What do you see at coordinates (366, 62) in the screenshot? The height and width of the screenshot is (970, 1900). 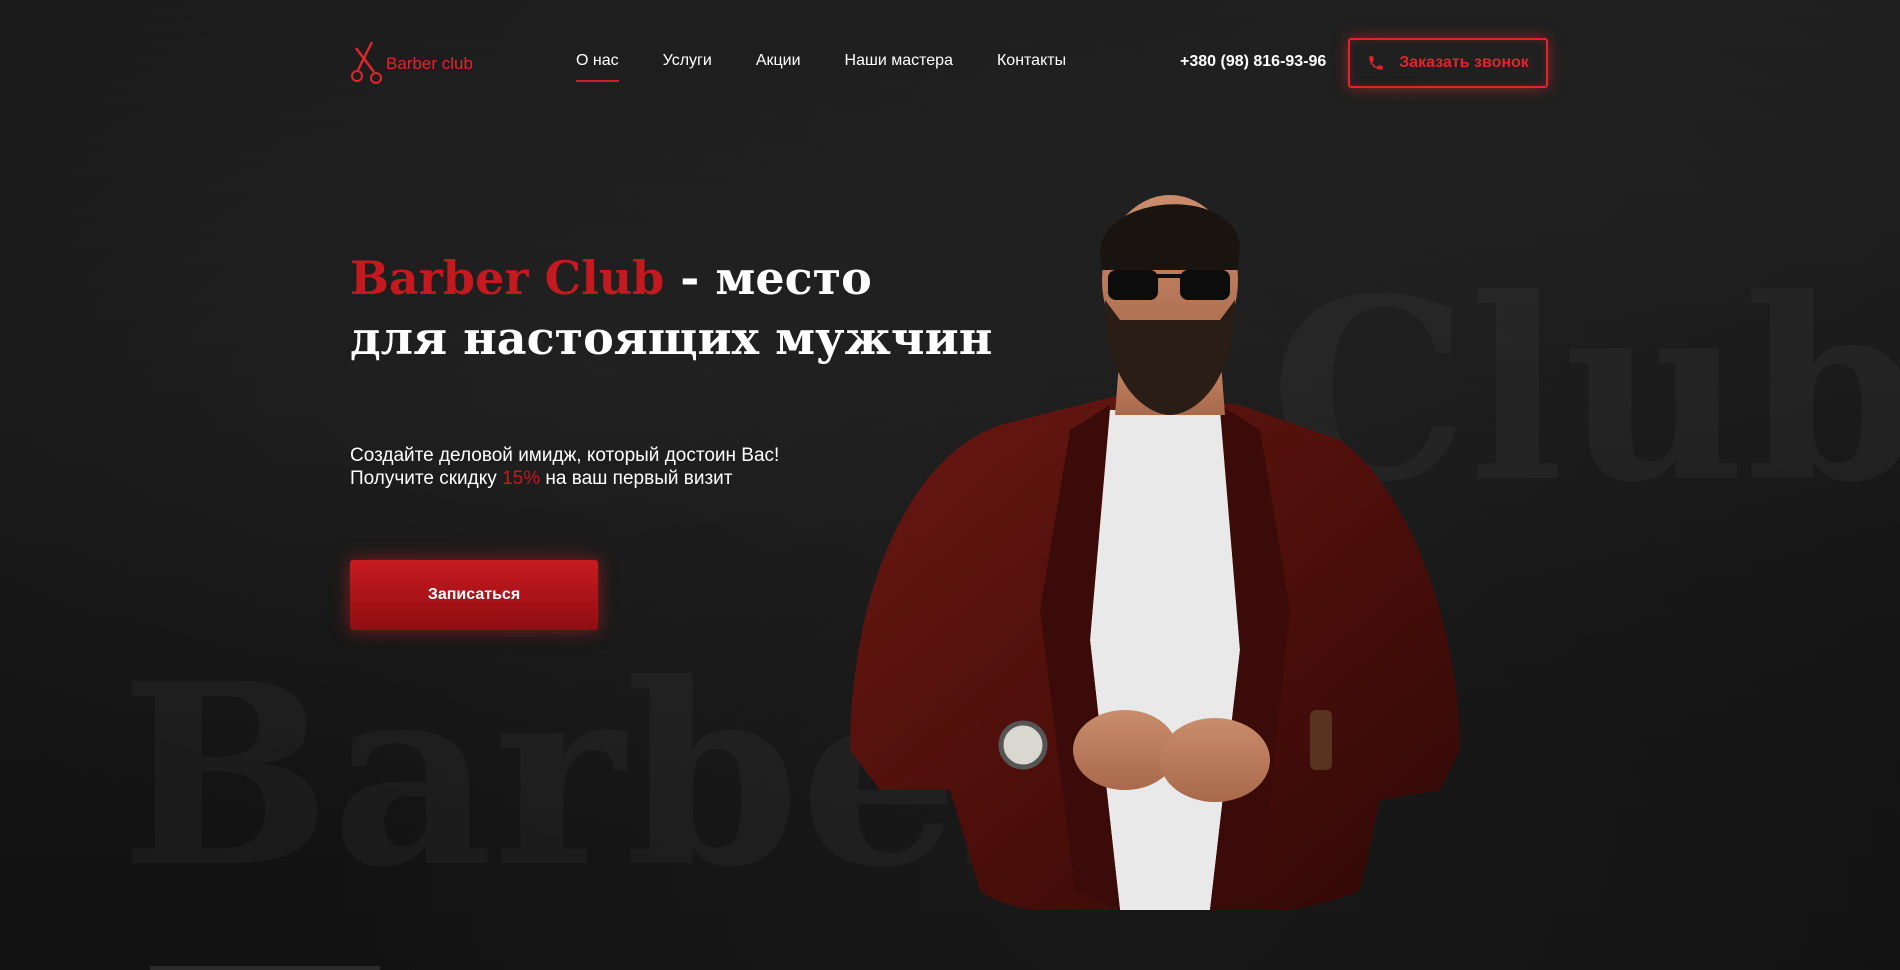 I see `scissors-logo-icon` at bounding box center [366, 62].